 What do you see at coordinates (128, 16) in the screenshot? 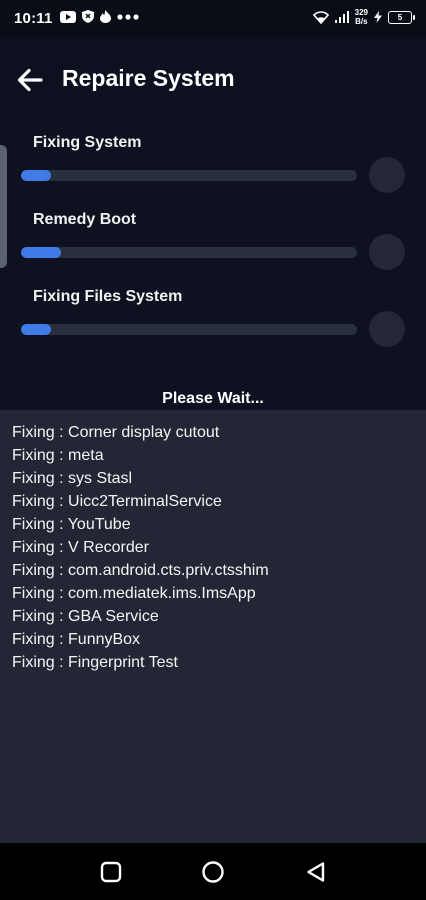
I see `more-icon` at bounding box center [128, 16].